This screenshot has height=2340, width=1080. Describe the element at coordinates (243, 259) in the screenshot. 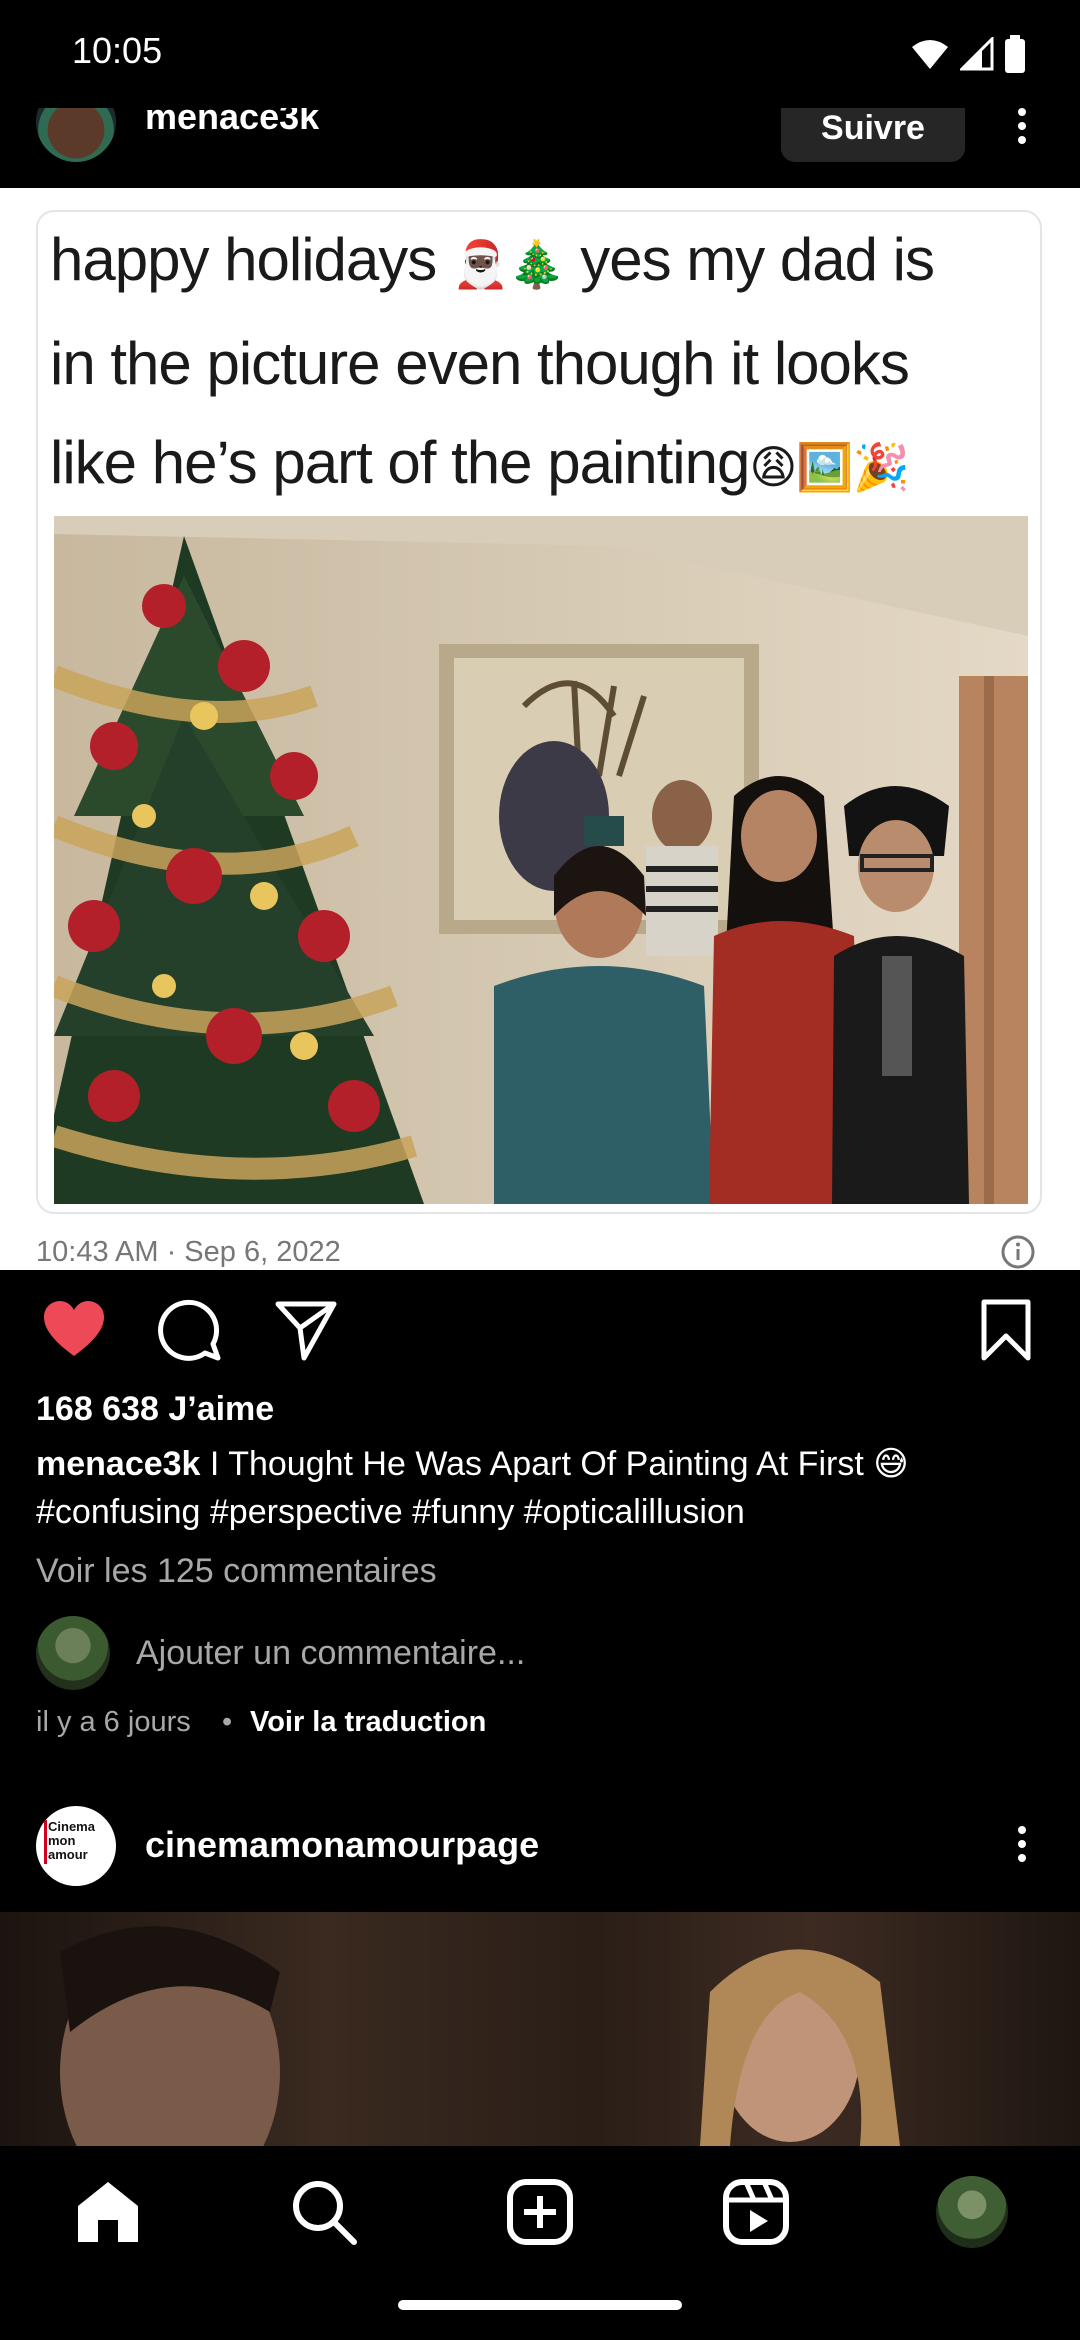

I see `tweet-line1-text: happy holidays` at that location.